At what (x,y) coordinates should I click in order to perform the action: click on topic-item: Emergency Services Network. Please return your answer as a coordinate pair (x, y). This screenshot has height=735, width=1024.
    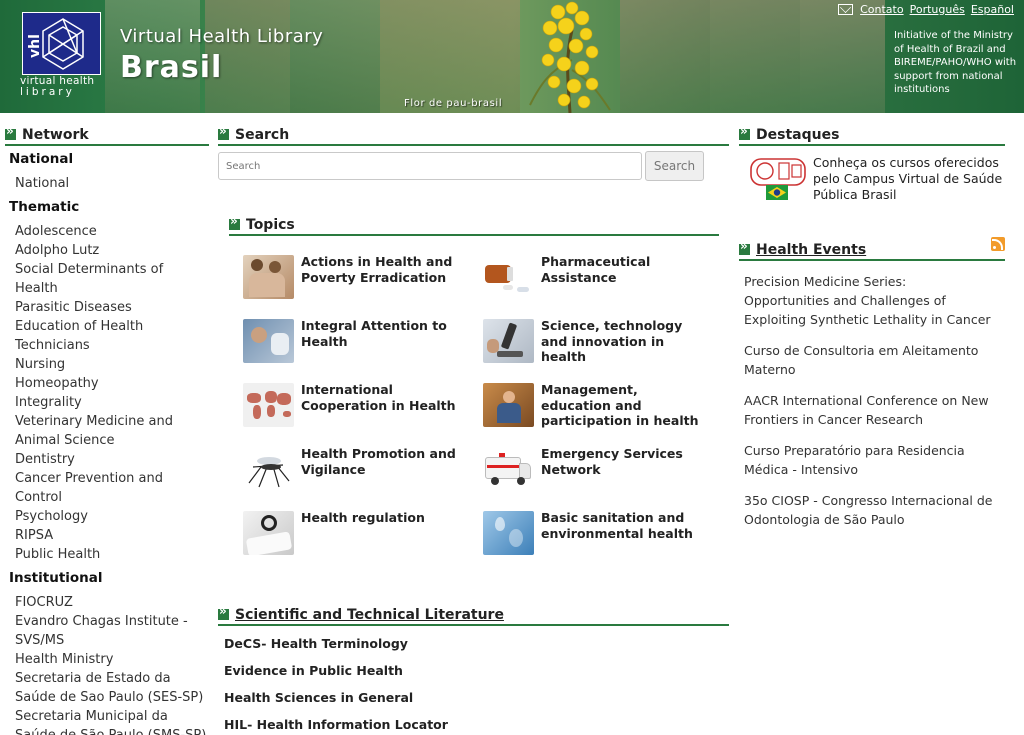
    Looking at the image, I should click on (597, 468).